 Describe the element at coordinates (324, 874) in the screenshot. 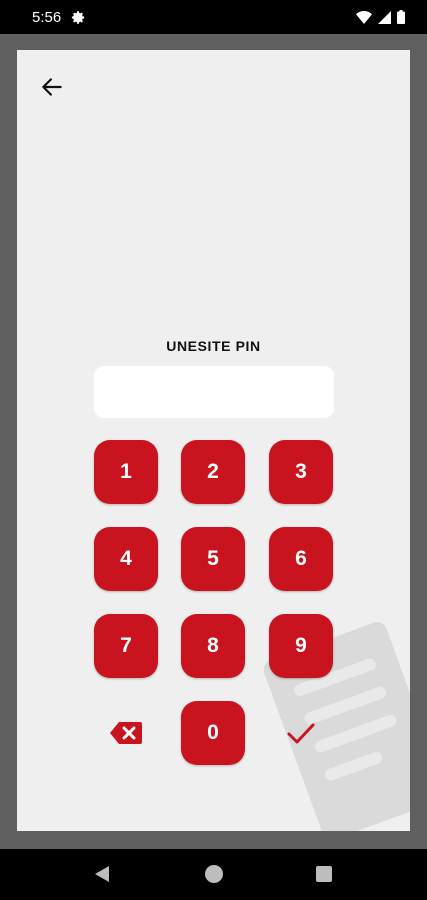

I see `nav-recents-icon` at that location.